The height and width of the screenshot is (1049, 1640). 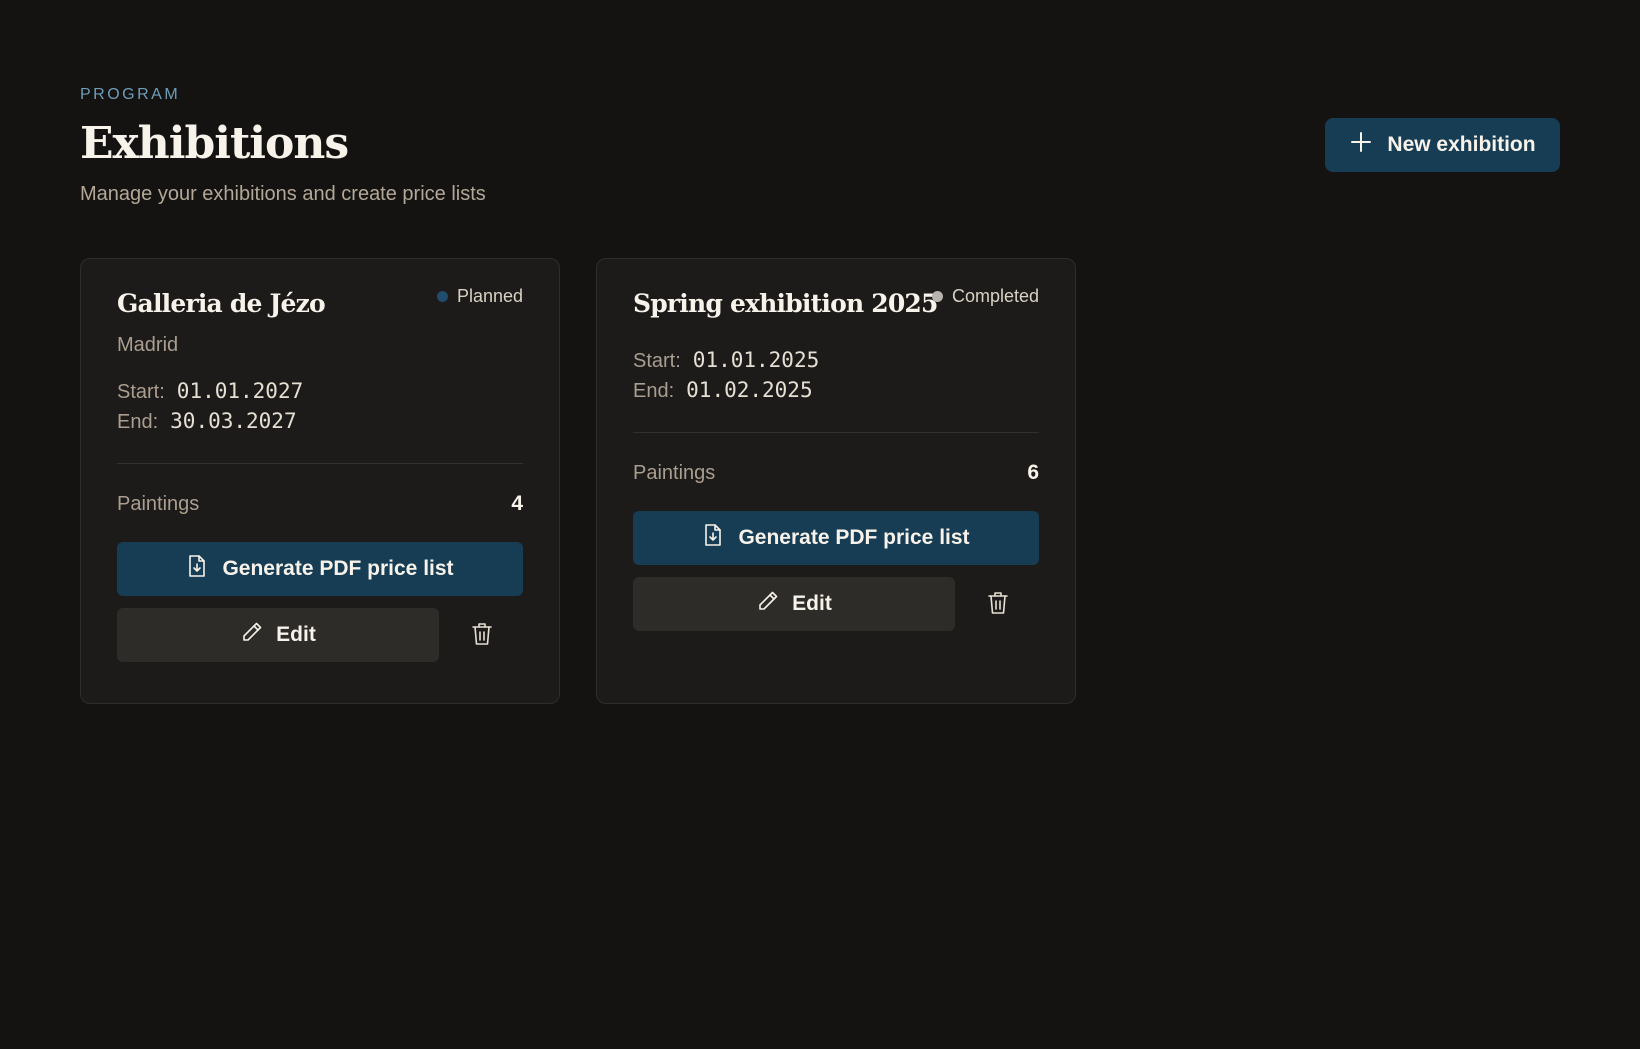 I want to click on new-exhibition-button: New exhibition, so click(x=1442, y=145).